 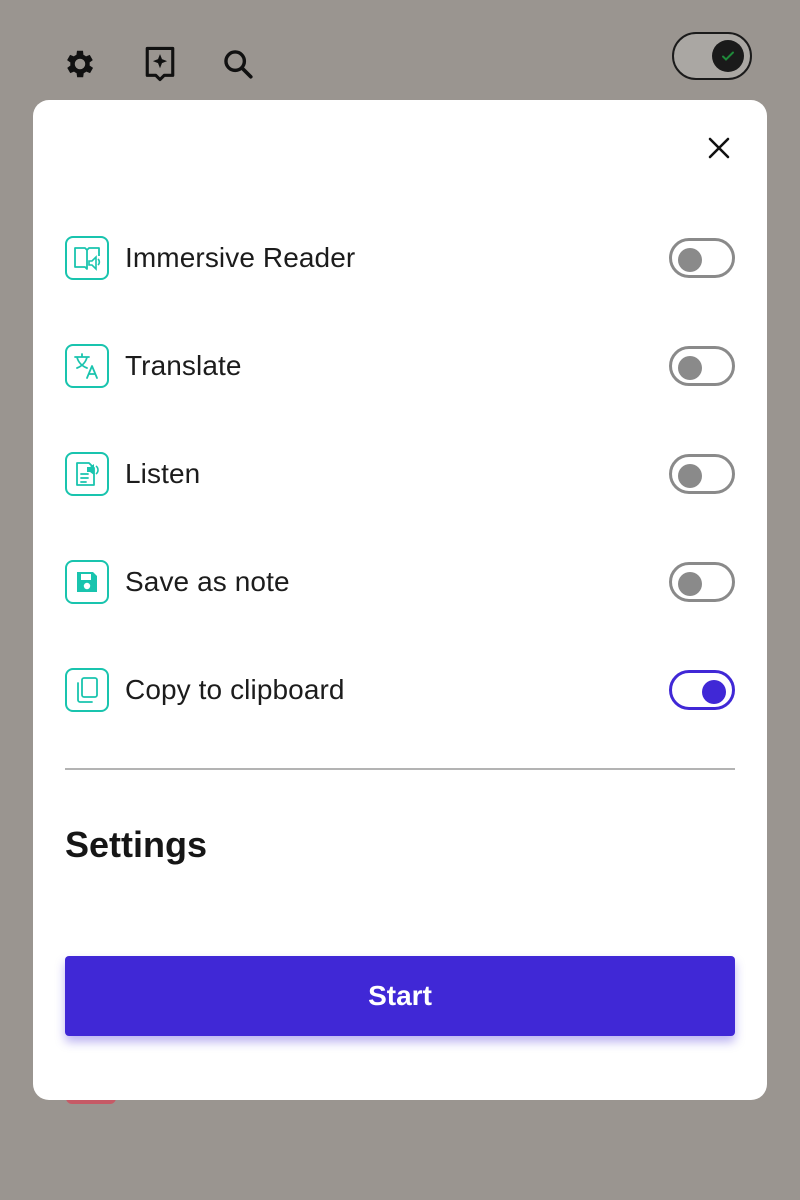 I want to click on option-label: Translate, so click(x=183, y=365).